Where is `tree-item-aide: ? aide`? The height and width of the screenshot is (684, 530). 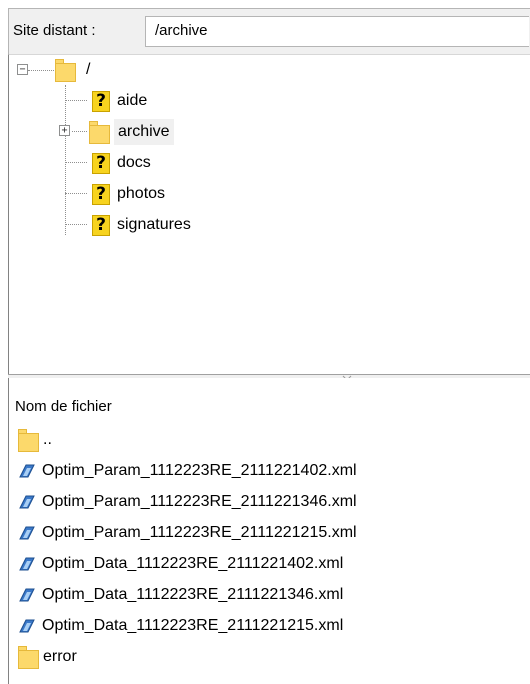 tree-item-aide: ? aide is located at coordinates (121, 101).